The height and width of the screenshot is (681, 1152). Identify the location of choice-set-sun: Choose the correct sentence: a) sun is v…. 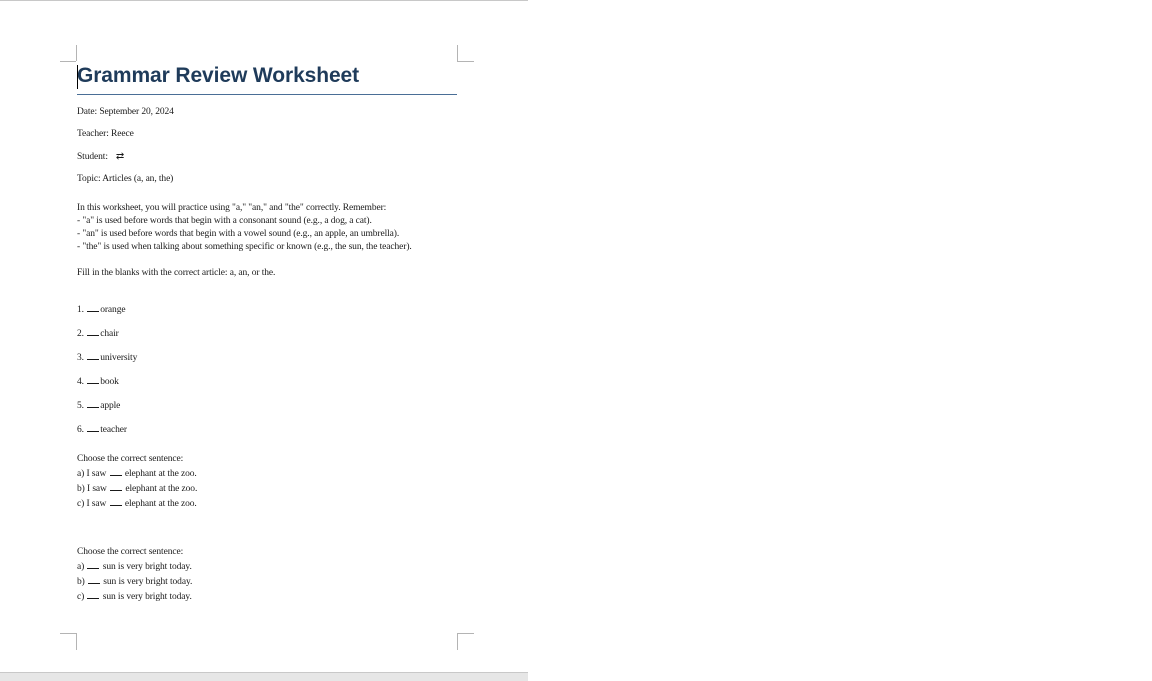
(267, 575).